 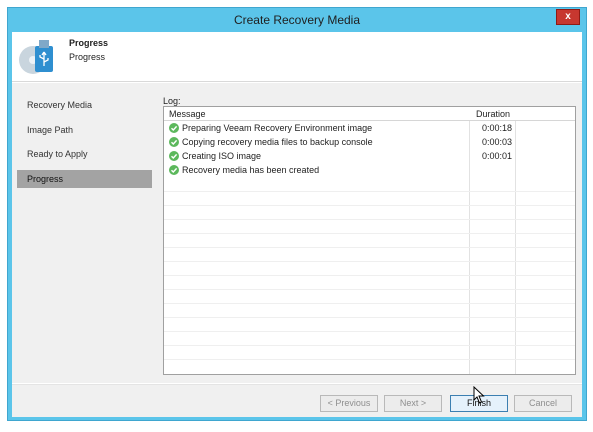 What do you see at coordinates (87, 57) in the screenshot?
I see `page-subtitle: Progress` at bounding box center [87, 57].